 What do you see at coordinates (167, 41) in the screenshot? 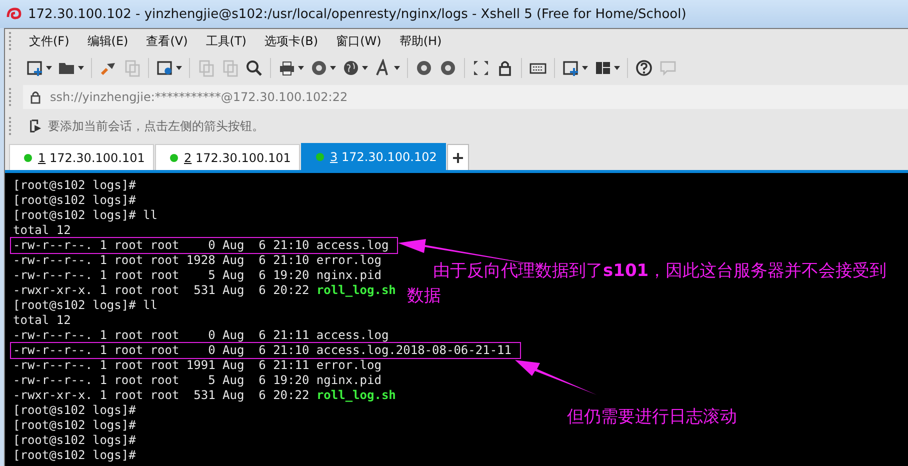
I see `menu-item: 查看(V)` at bounding box center [167, 41].